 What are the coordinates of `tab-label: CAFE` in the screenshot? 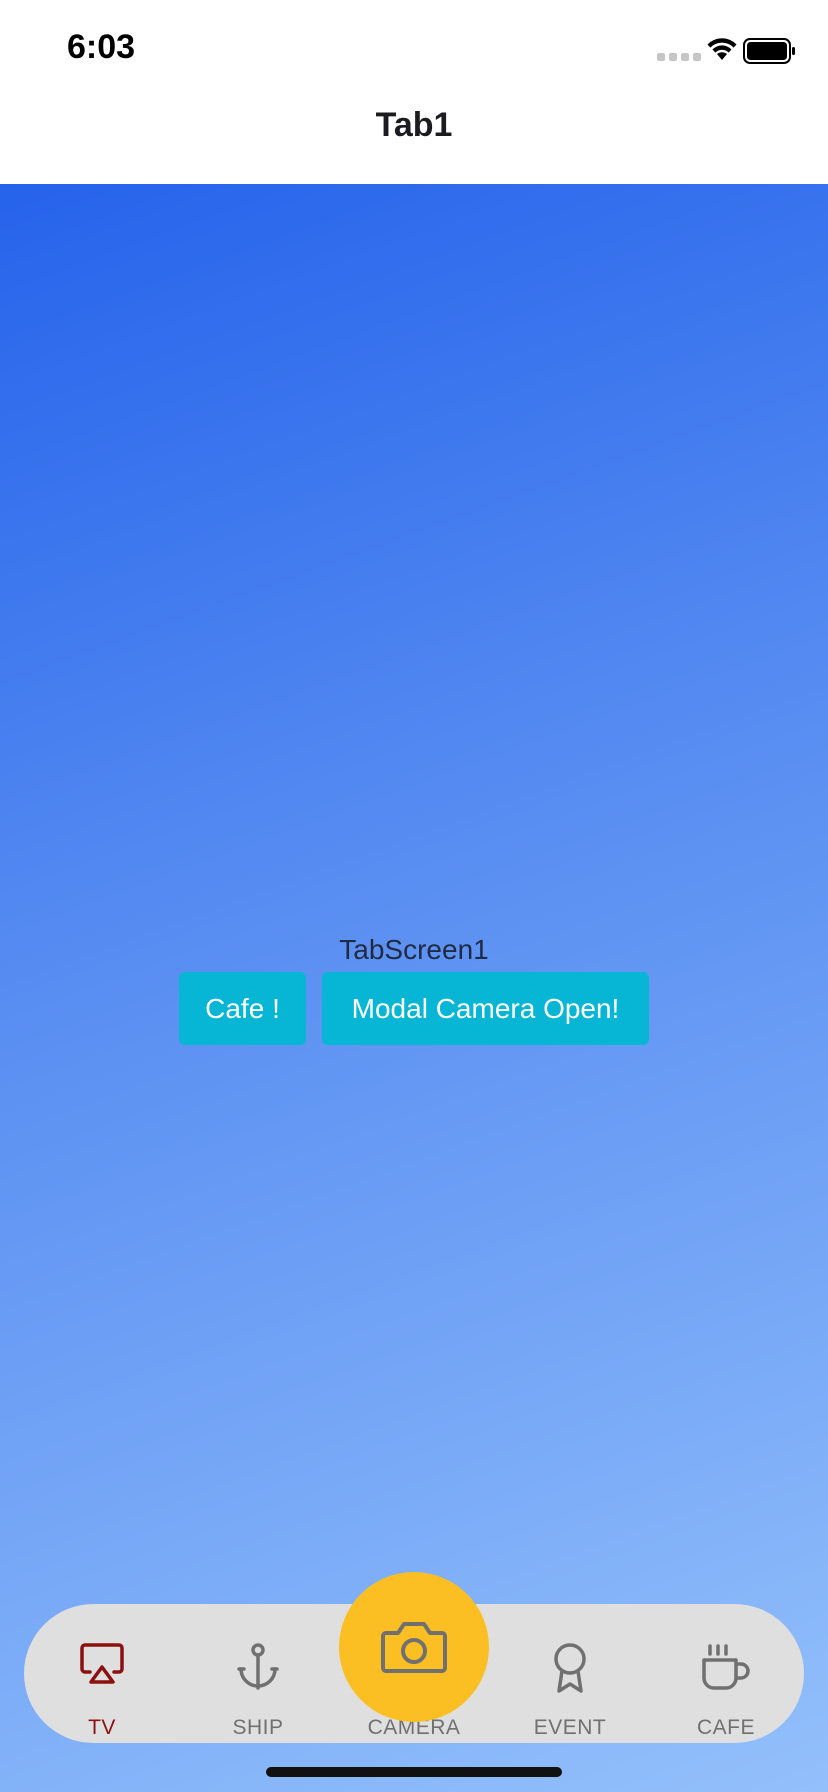 It's located at (725, 1727).